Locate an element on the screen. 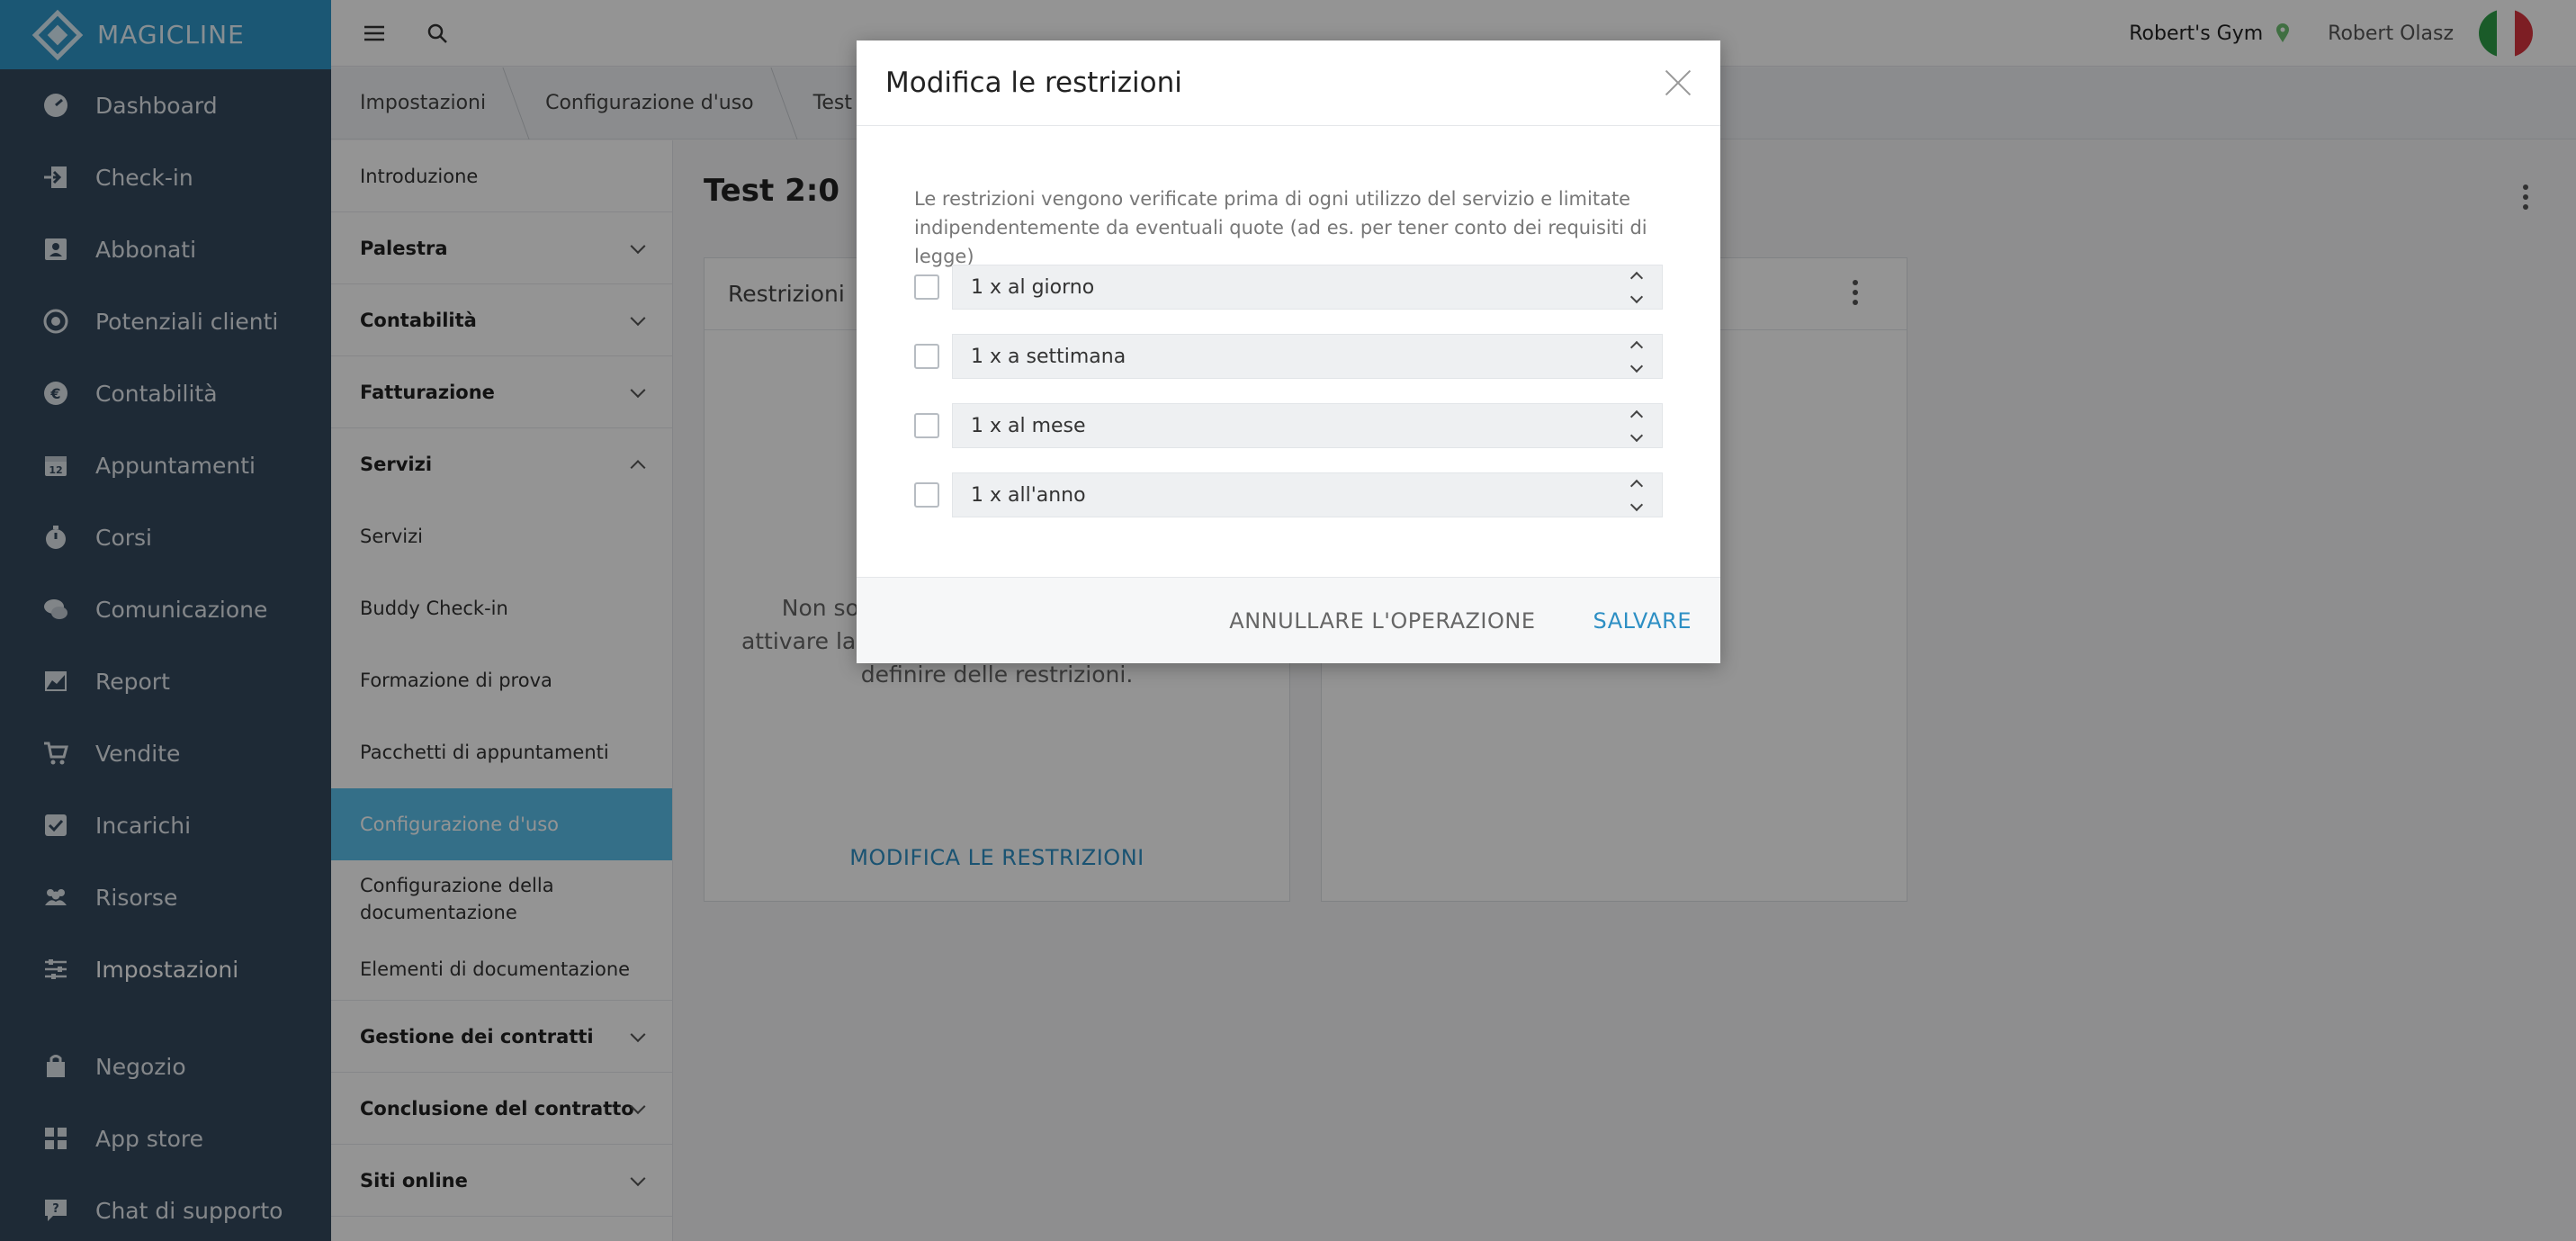 The width and height of the screenshot is (2576, 1241). restriction-row-monthly: 1 x al mese is located at coordinates (1289, 425).